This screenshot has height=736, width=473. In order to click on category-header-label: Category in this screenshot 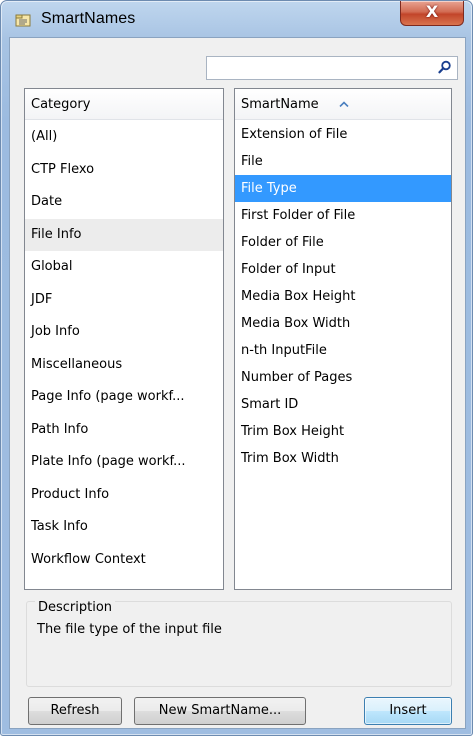, I will do `click(61, 104)`.